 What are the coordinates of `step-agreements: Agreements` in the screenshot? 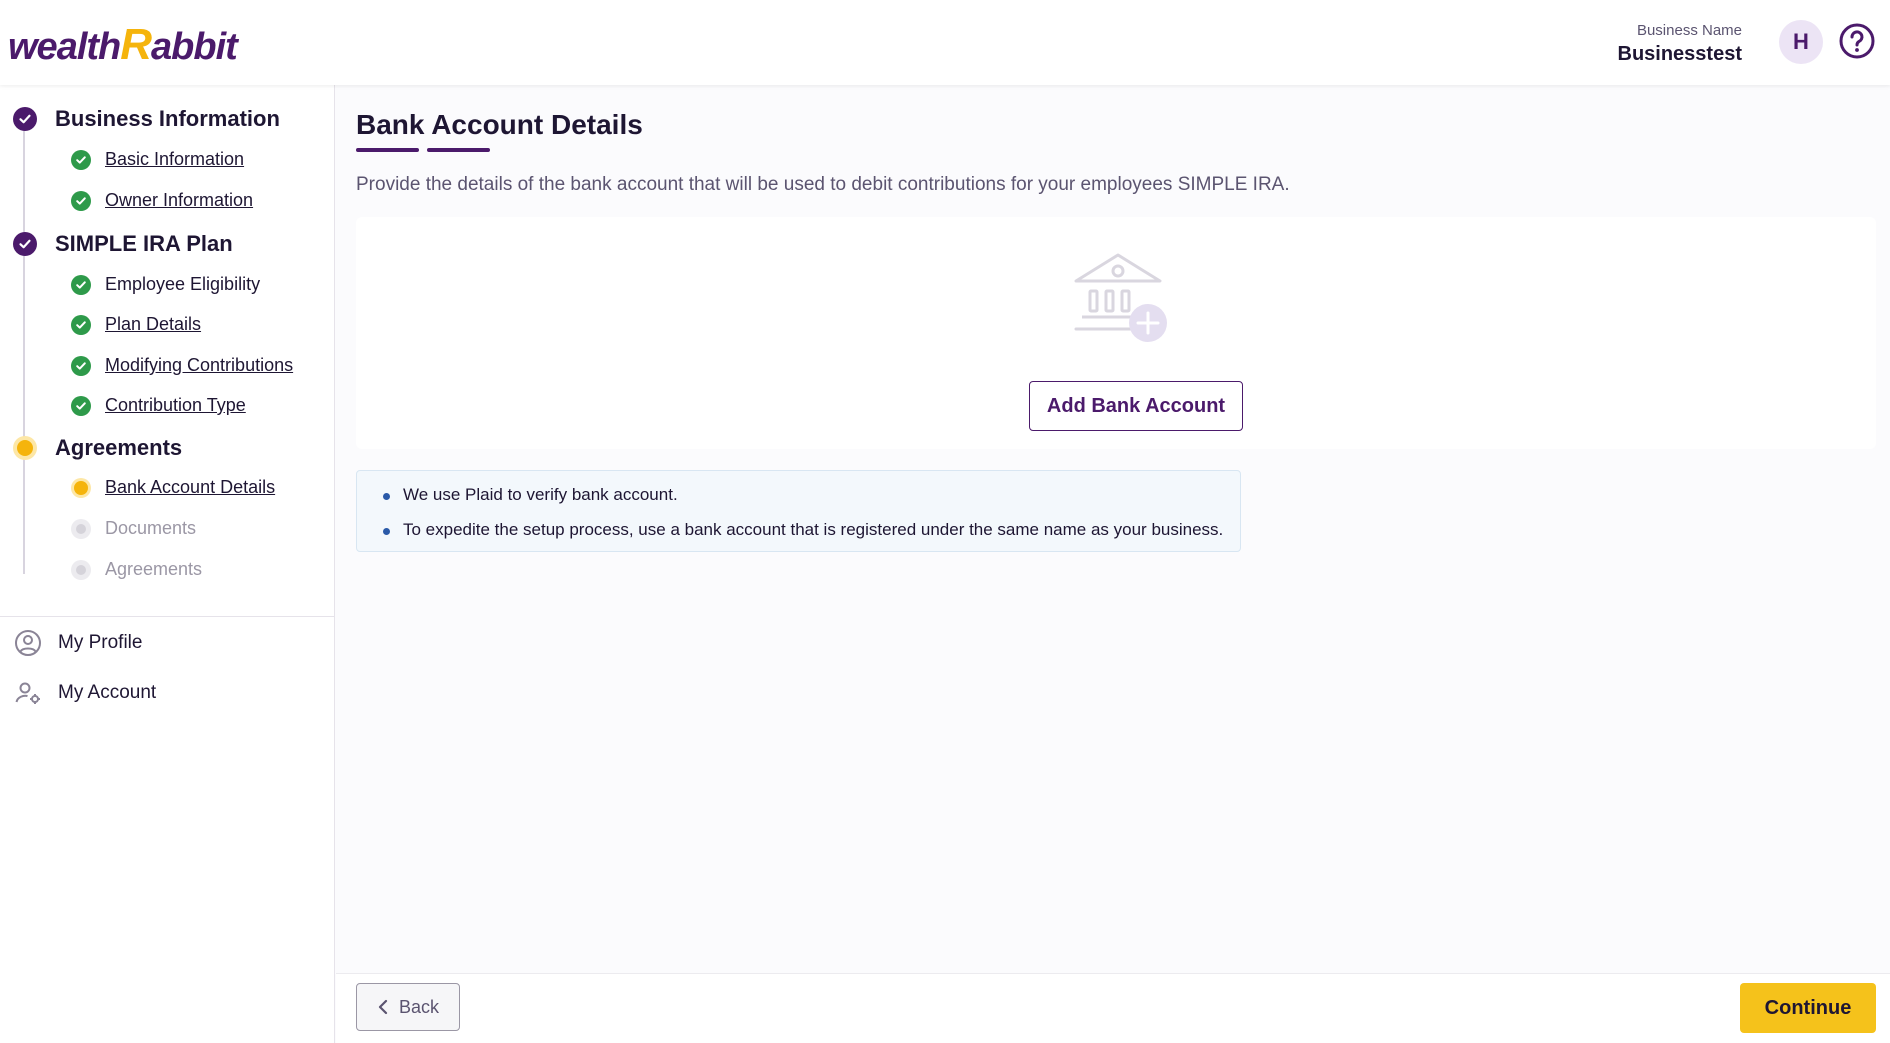 It's located at (136, 569).